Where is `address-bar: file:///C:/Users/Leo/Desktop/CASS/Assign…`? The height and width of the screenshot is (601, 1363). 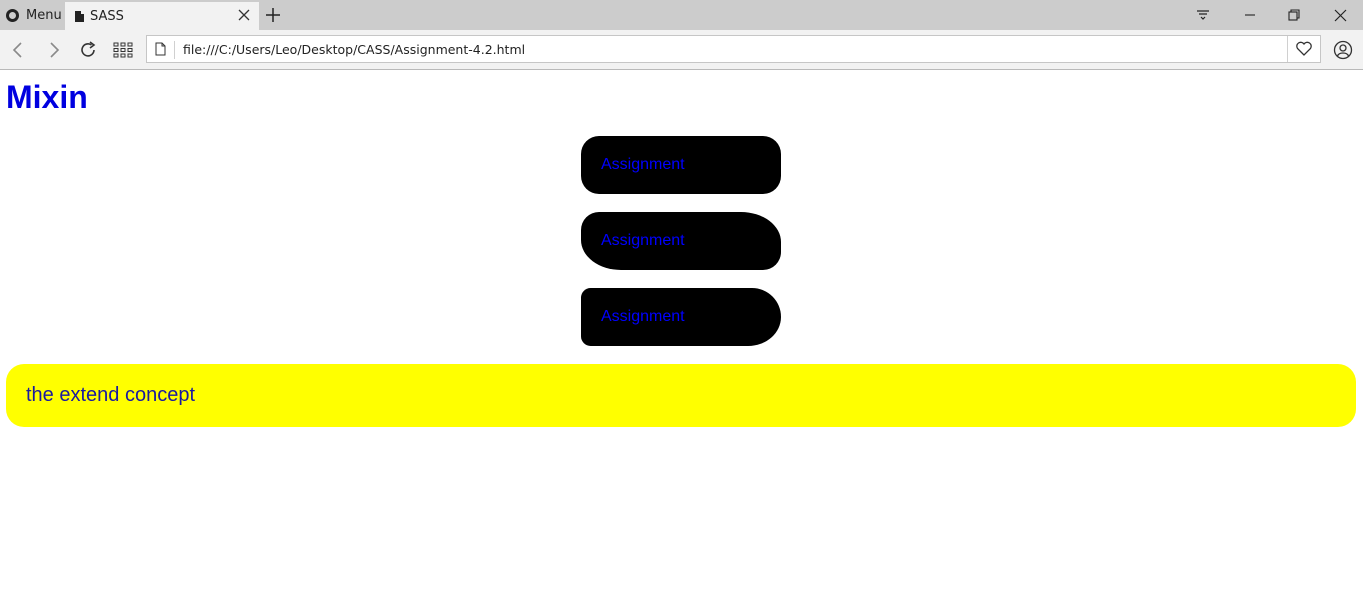
address-bar: file:///C:/Users/Leo/Desktop/CASS/Assign… is located at coordinates (733, 49).